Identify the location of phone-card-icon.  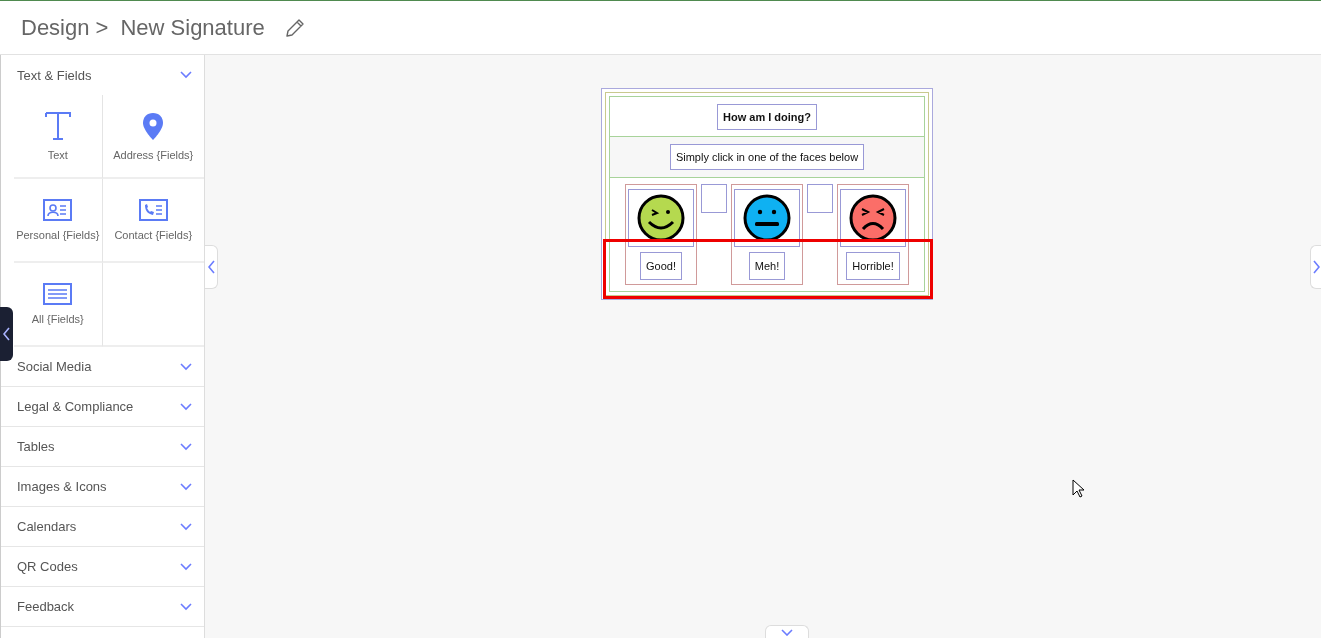
(153, 210).